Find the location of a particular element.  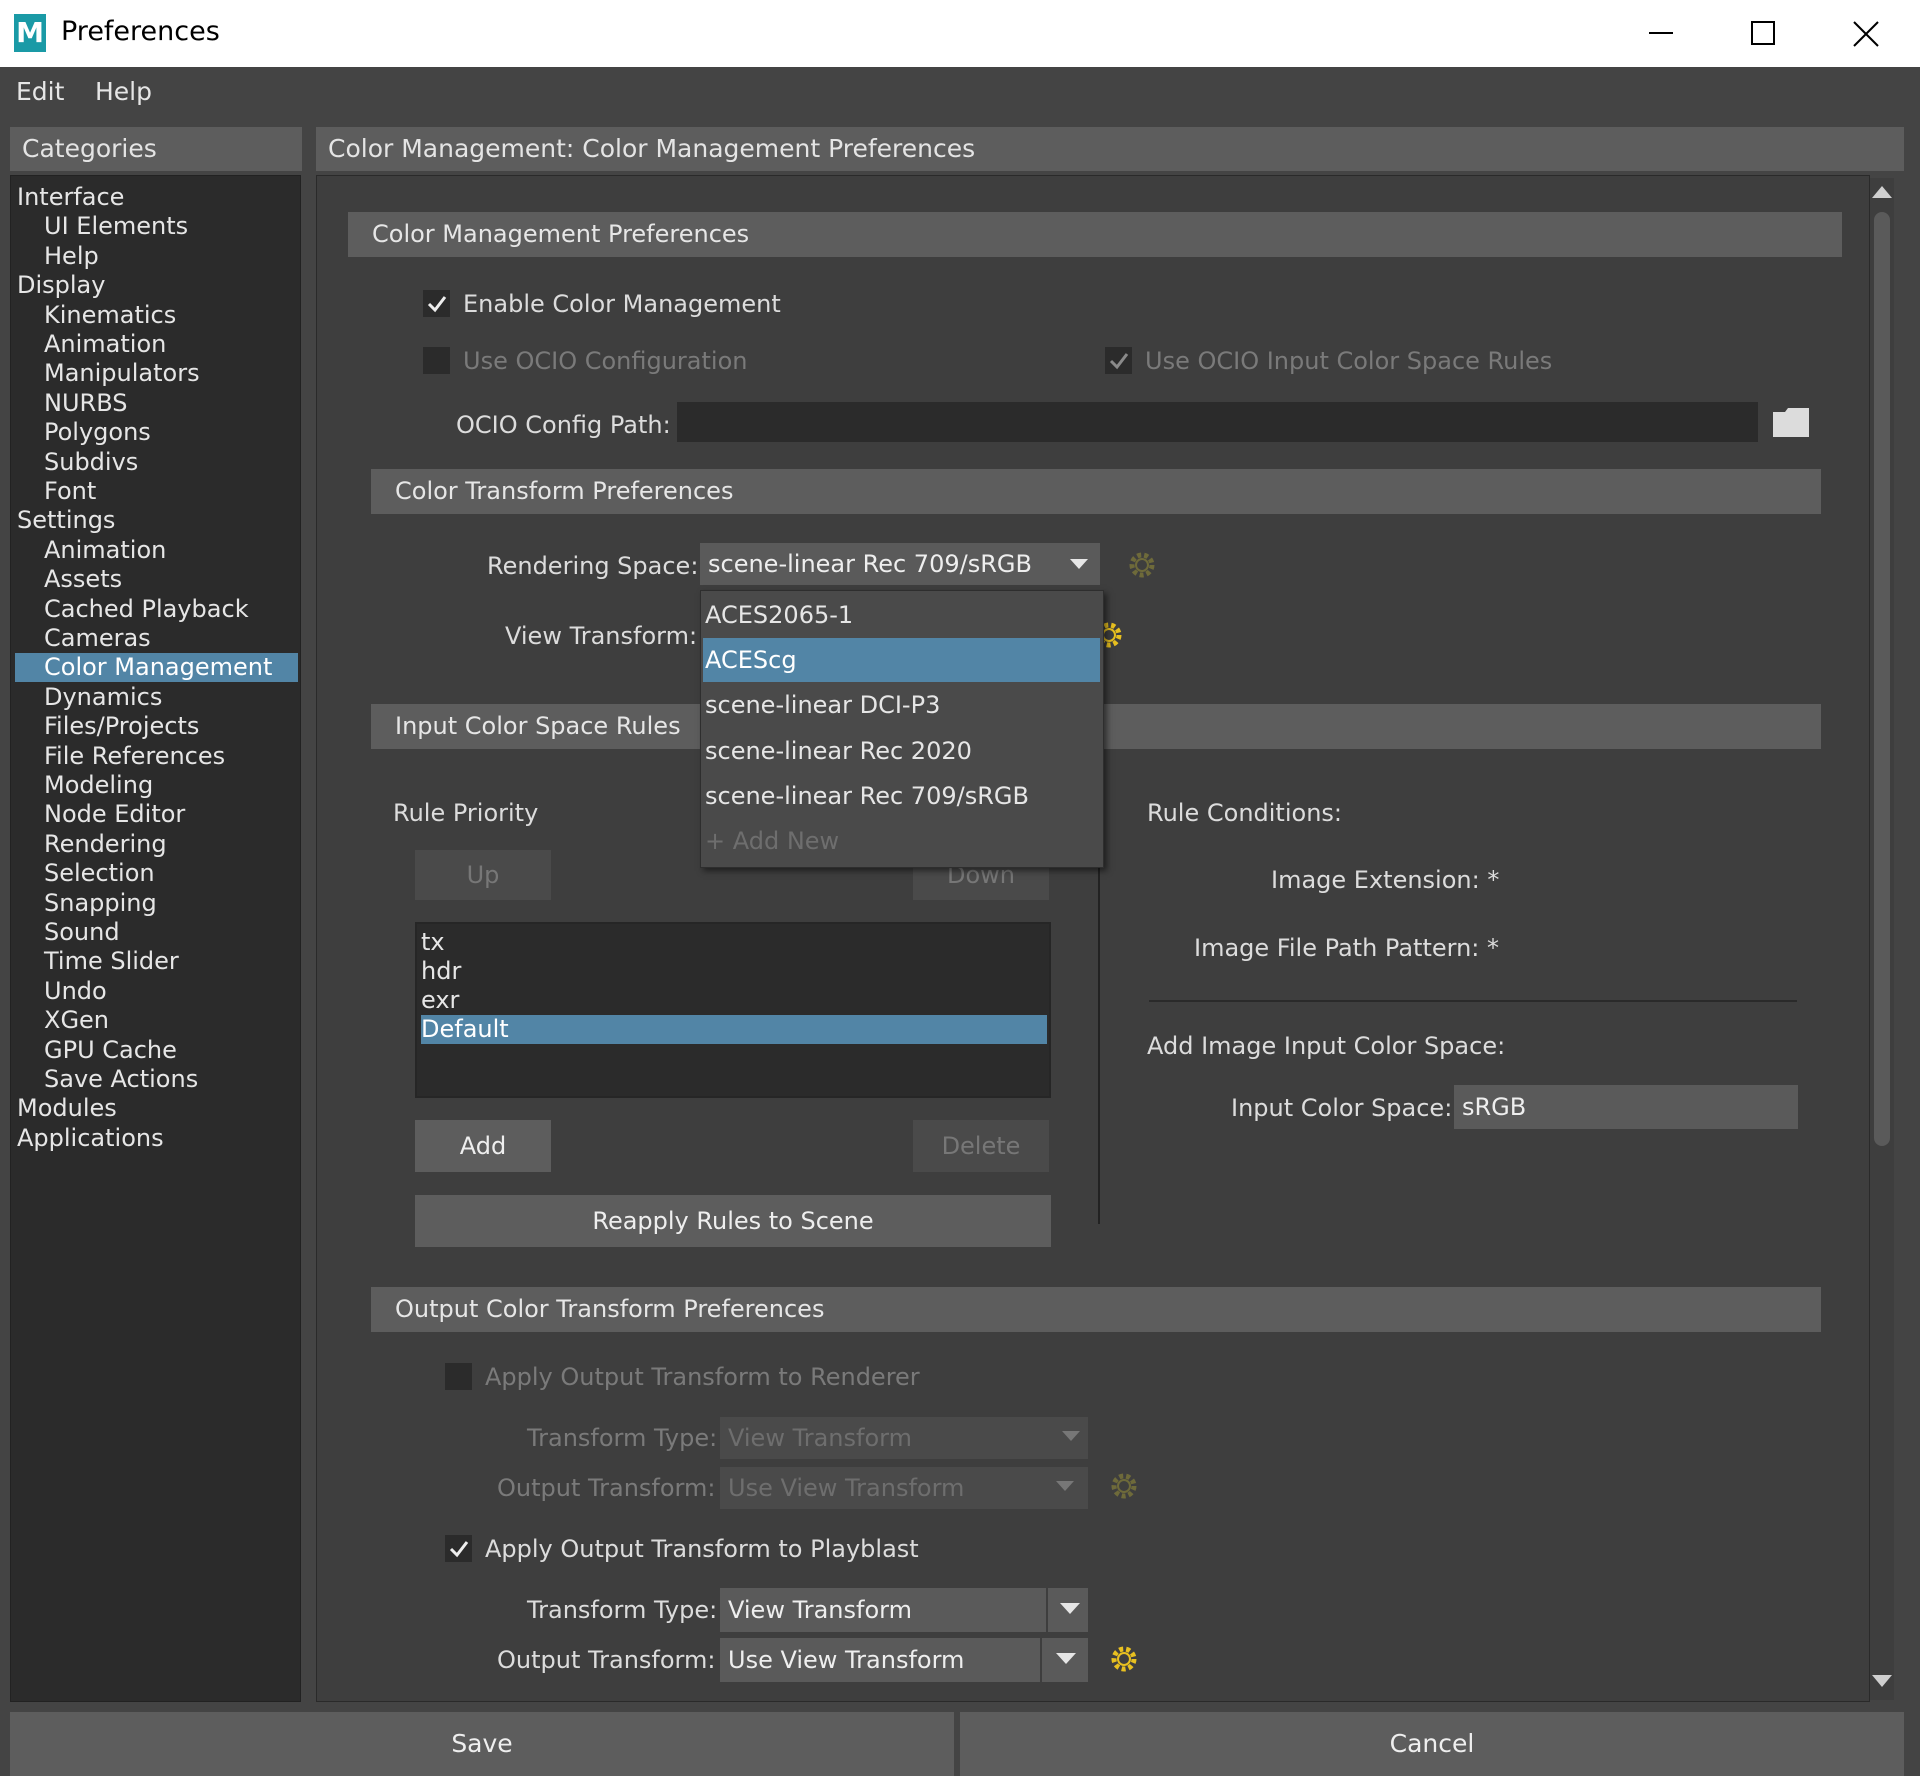

category-item: Help is located at coordinates (71, 256).